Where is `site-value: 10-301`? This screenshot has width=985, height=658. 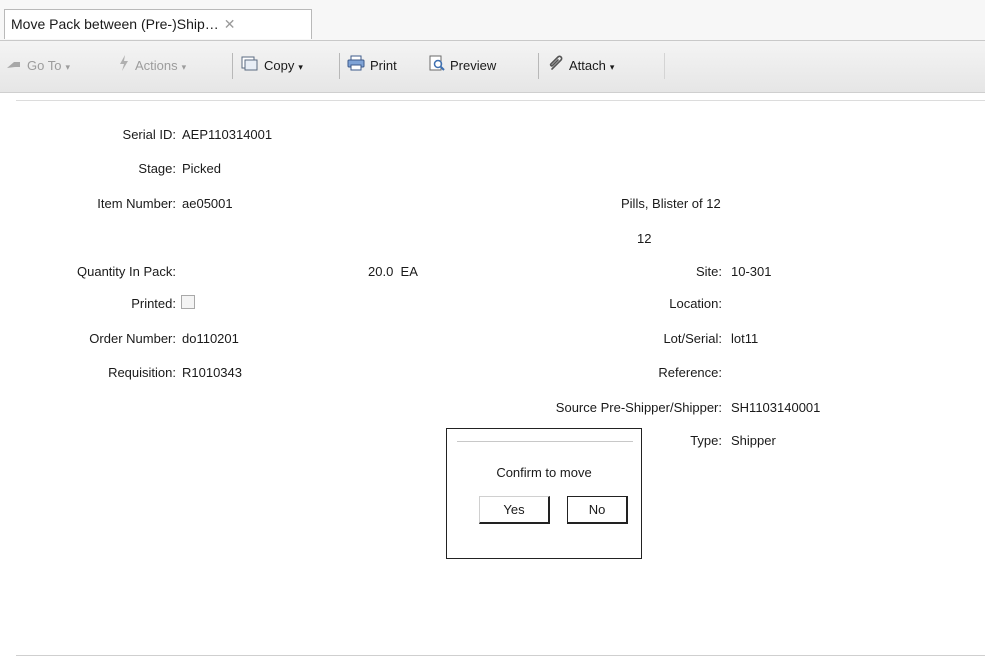
site-value: 10-301 is located at coordinates (751, 271).